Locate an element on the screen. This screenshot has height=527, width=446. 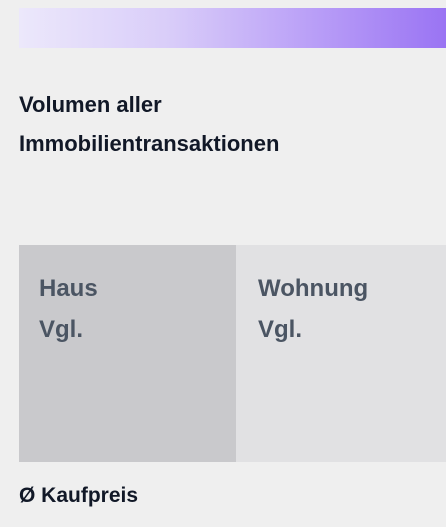
tab-wohnung-sublabel: Vgl. is located at coordinates (280, 329).